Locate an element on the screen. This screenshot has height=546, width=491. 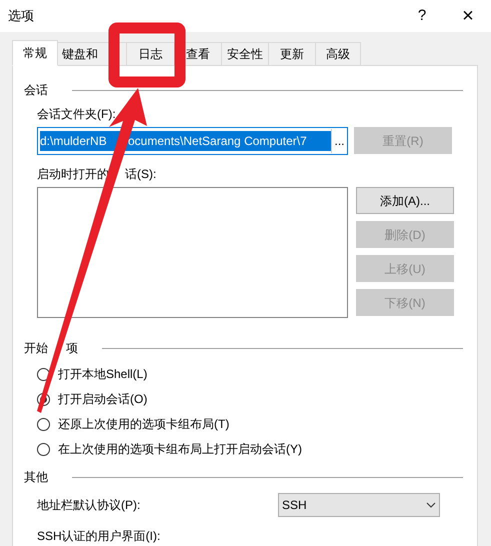
section-heading: 项 is located at coordinates (72, 348).